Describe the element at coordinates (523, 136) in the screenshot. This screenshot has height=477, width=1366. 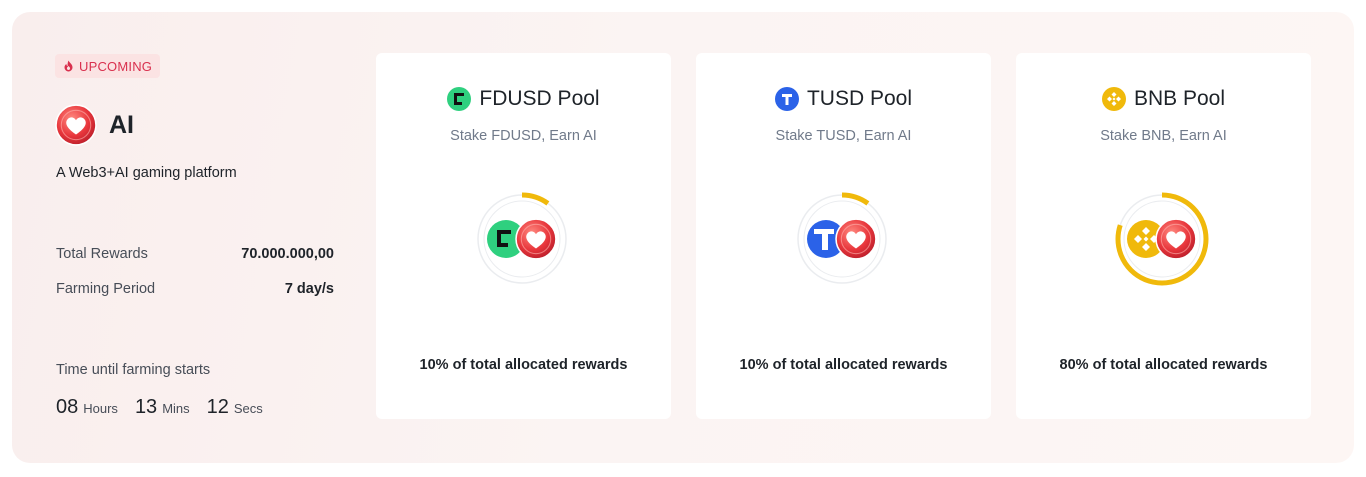
I see `pool-subtitle: Stake FDUSD, Earn AI` at that location.